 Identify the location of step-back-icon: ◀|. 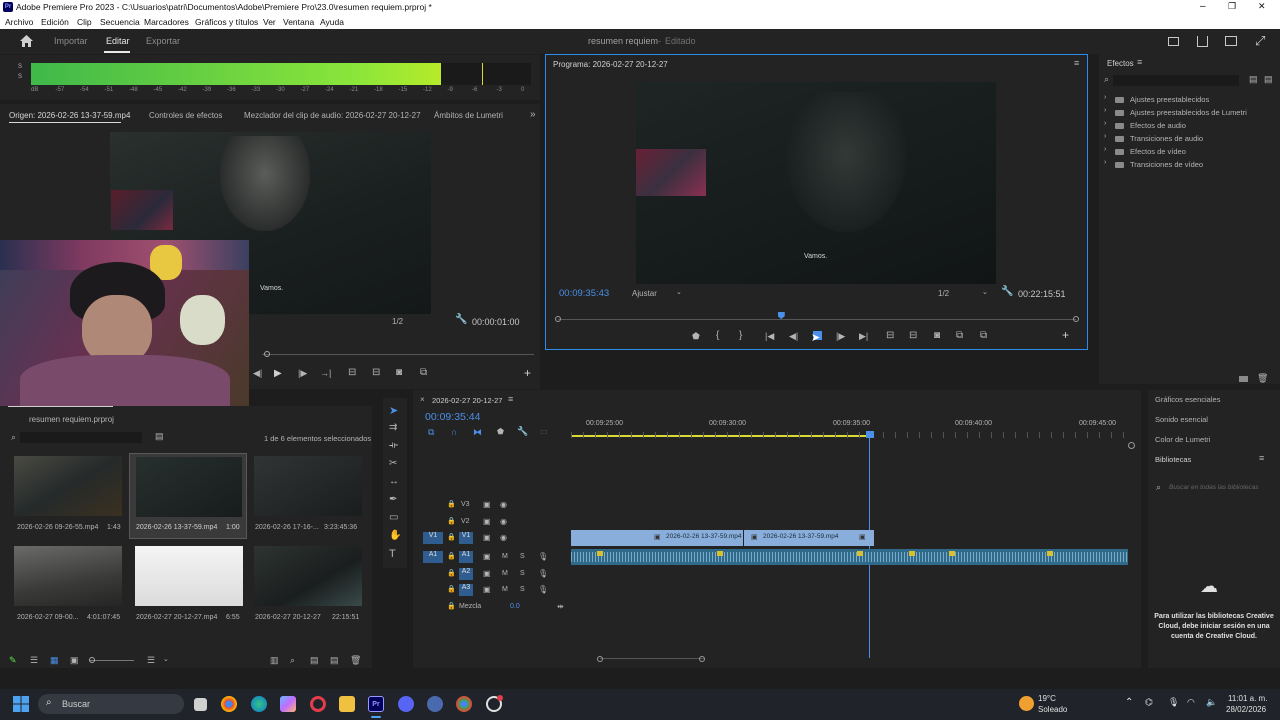
(793, 336).